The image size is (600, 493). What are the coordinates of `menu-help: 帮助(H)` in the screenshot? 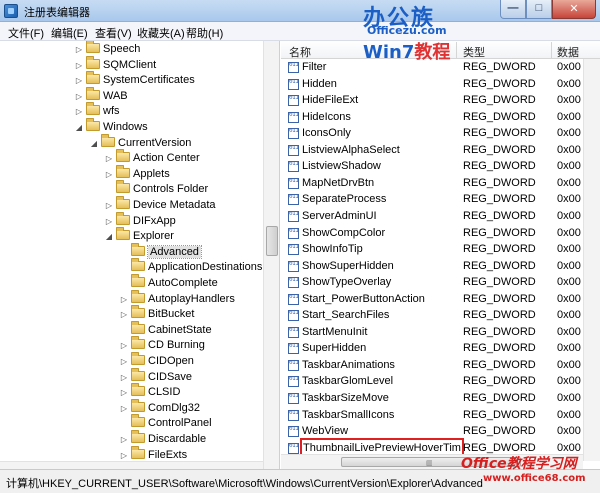 It's located at (204, 33).